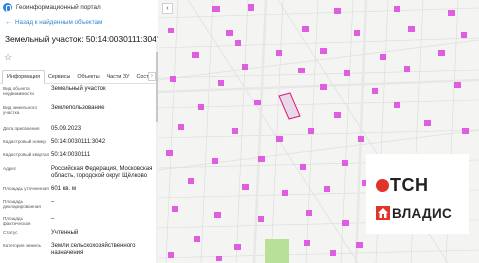 This screenshot has width=479, height=263. Describe the element at coordinates (383, 213) in the screenshot. I see `house-icon` at that location.